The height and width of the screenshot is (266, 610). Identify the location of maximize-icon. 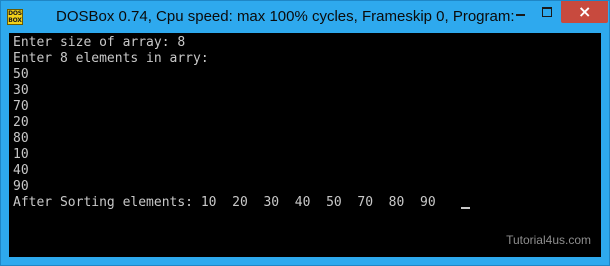
(547, 12).